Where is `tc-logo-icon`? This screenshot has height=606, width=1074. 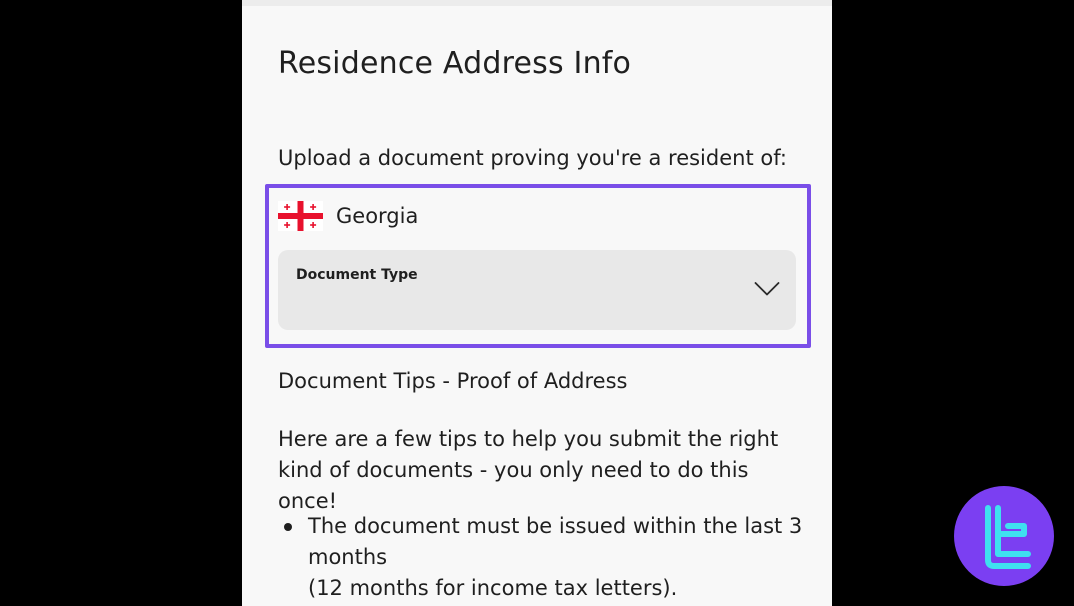
tc-logo-icon is located at coordinates (1004, 536).